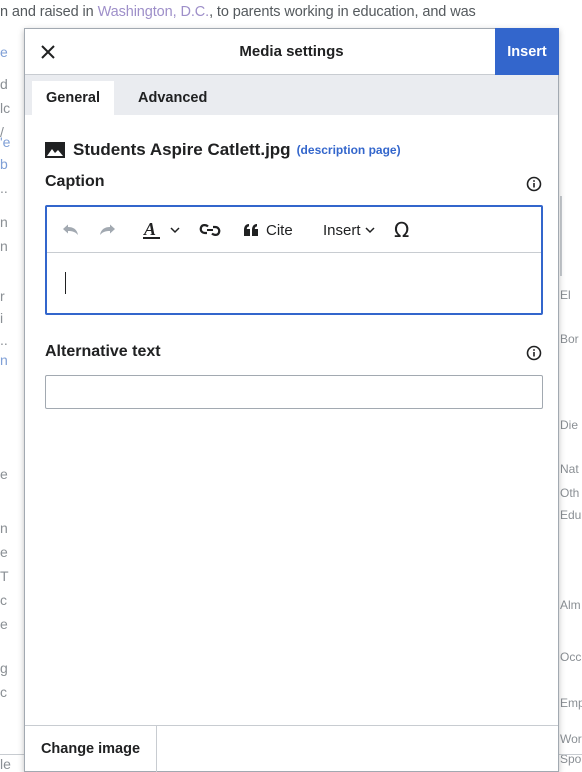 The image size is (582, 772). I want to click on insert-menu: Insert, so click(349, 230).